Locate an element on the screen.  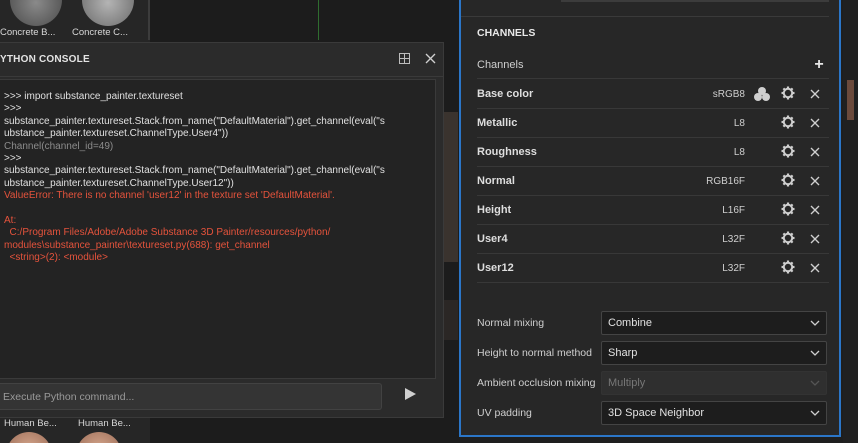
channel-format: L16F is located at coordinates (715, 210).